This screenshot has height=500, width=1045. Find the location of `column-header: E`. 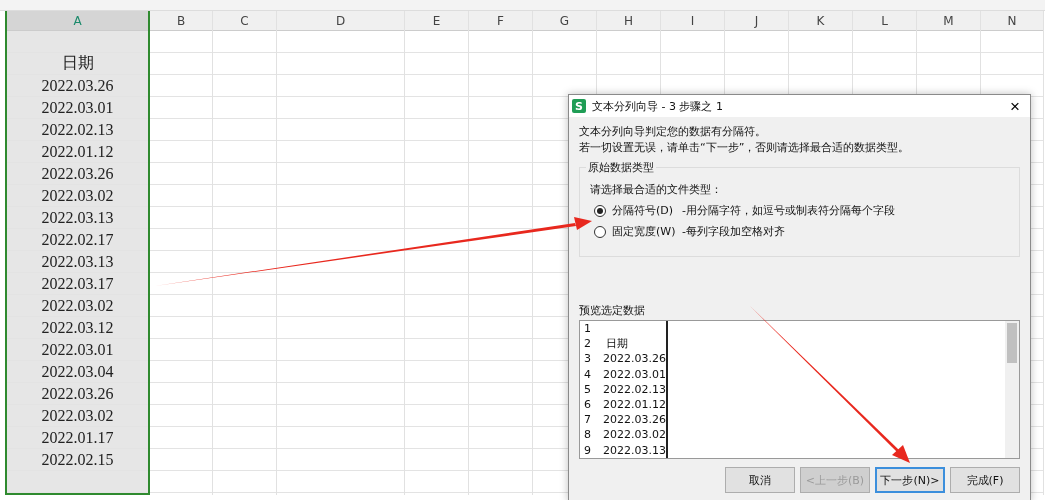

column-header: E is located at coordinates (436, 21).